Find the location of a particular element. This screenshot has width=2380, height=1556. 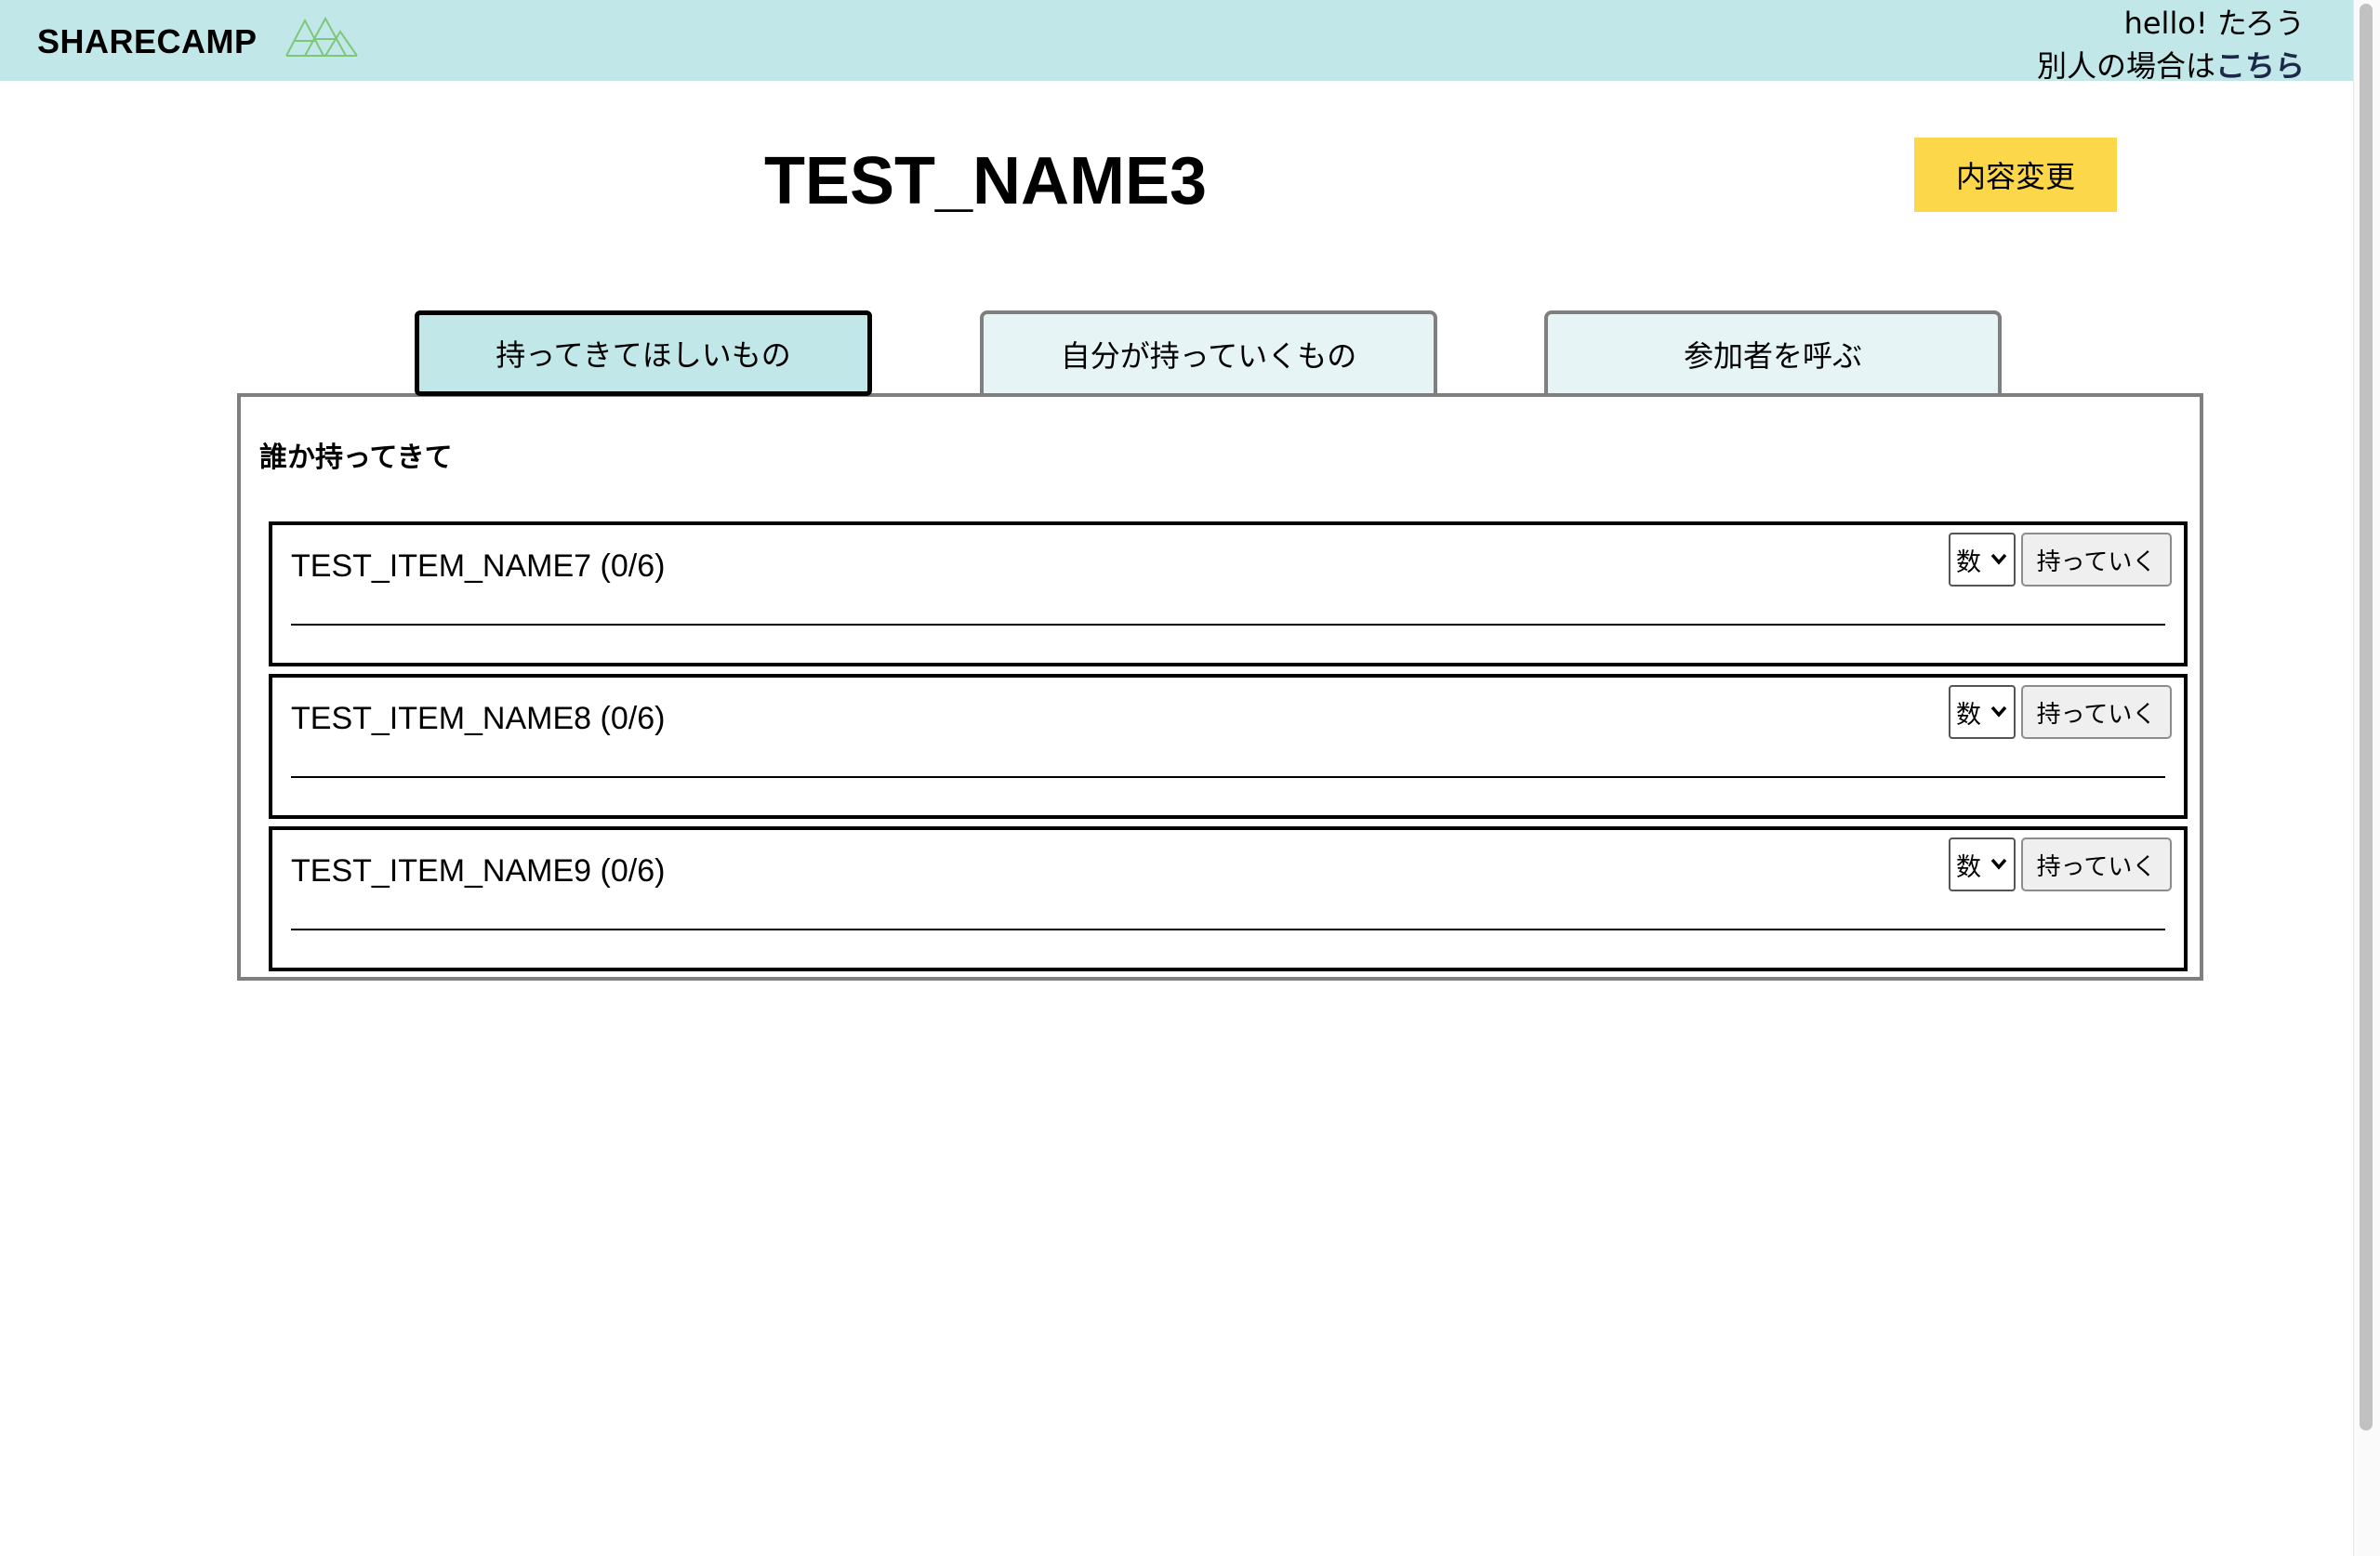

edit-content-button: 内容変更 is located at coordinates (2015, 175).